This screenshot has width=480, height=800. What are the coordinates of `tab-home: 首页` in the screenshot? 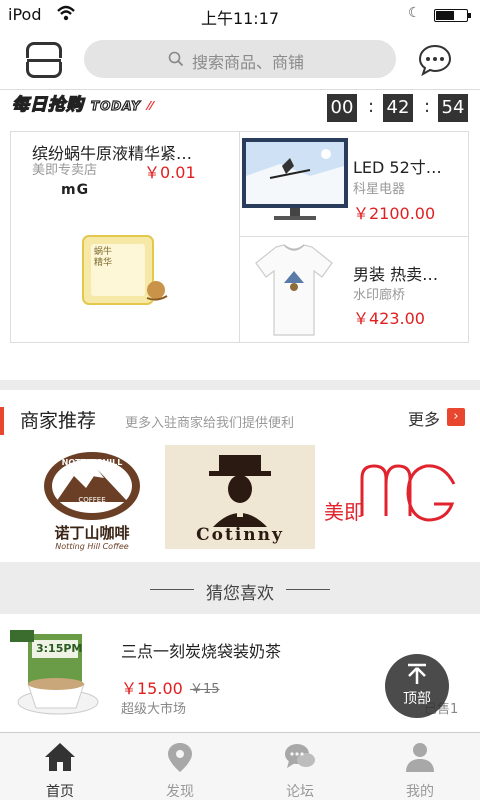 It's located at (60, 766).